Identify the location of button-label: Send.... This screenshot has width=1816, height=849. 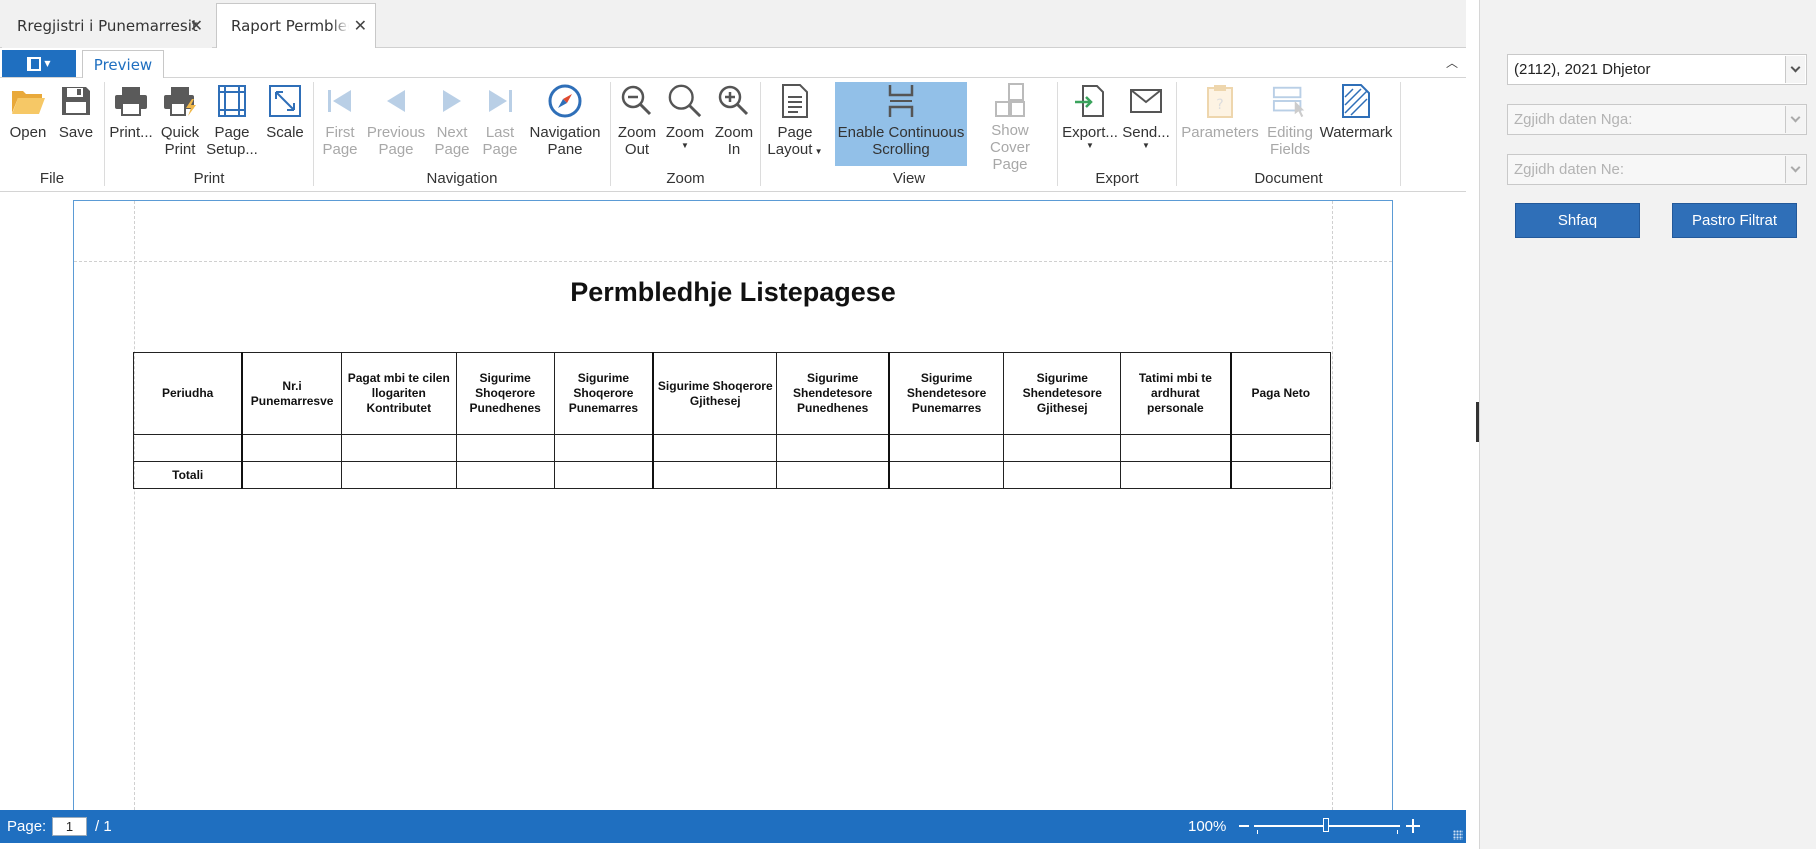
(1146, 132).